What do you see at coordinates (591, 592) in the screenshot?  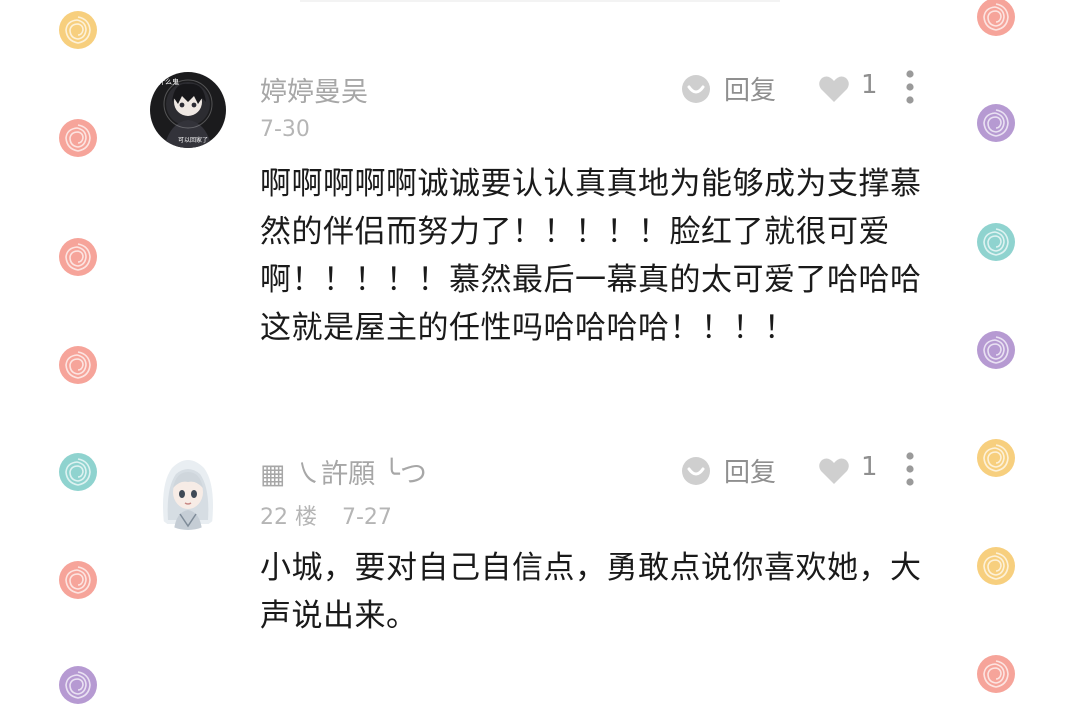 I see `comment-text: 小城，要对自己自信点，勇敢点说你喜欢她，大声说出来。` at bounding box center [591, 592].